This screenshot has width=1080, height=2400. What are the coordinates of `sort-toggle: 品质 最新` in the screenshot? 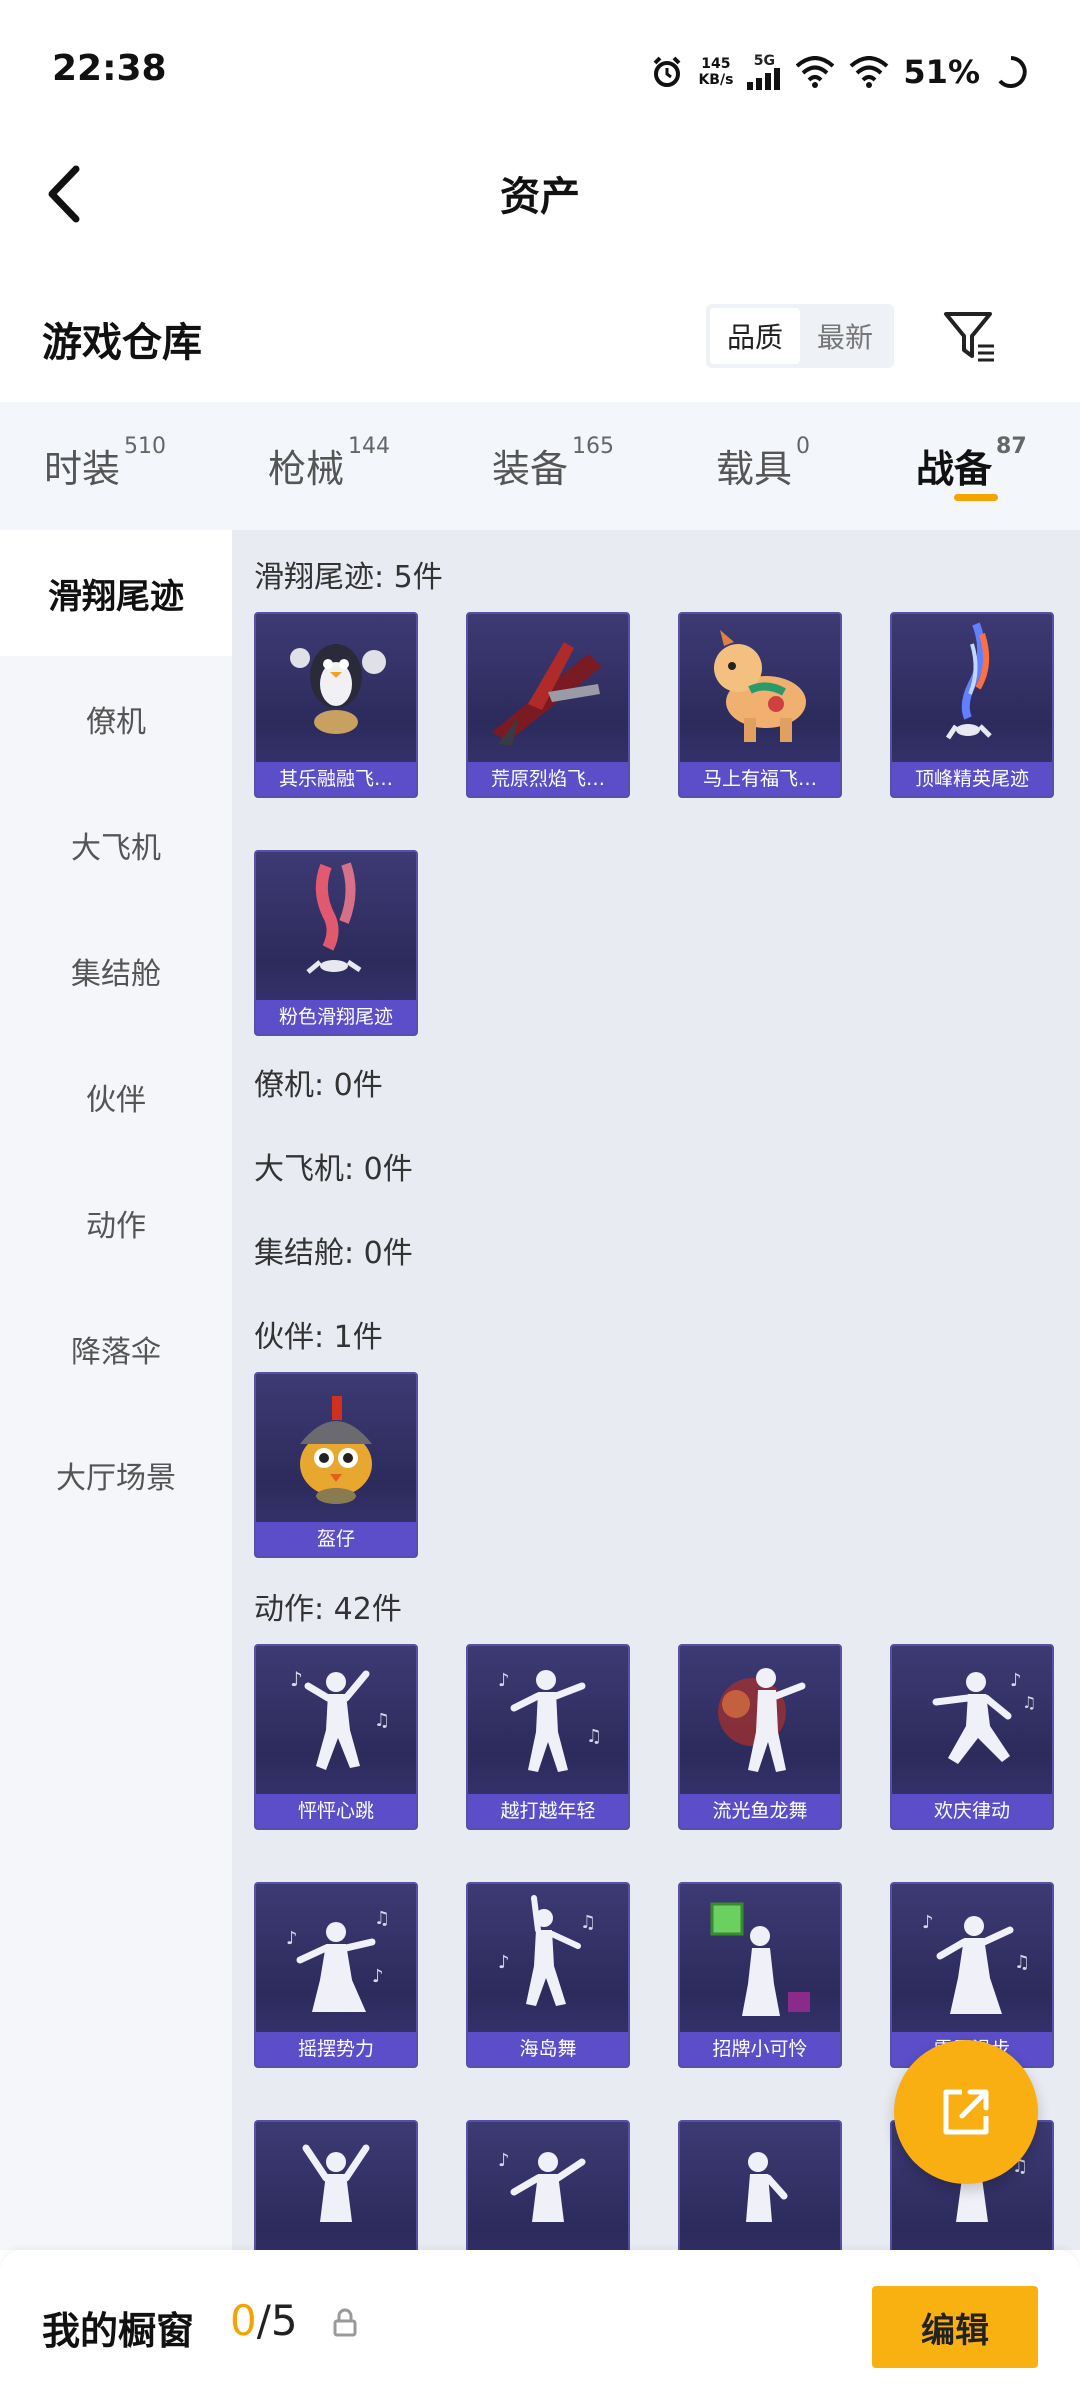 It's located at (800, 336).